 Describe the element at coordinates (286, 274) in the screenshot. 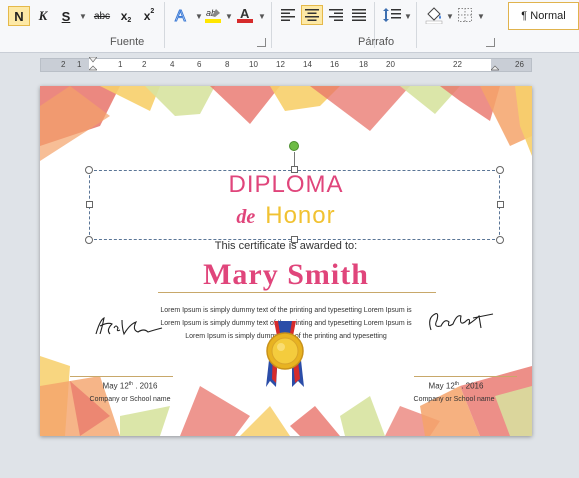

I see `recipient-name: Mary Smith` at that location.